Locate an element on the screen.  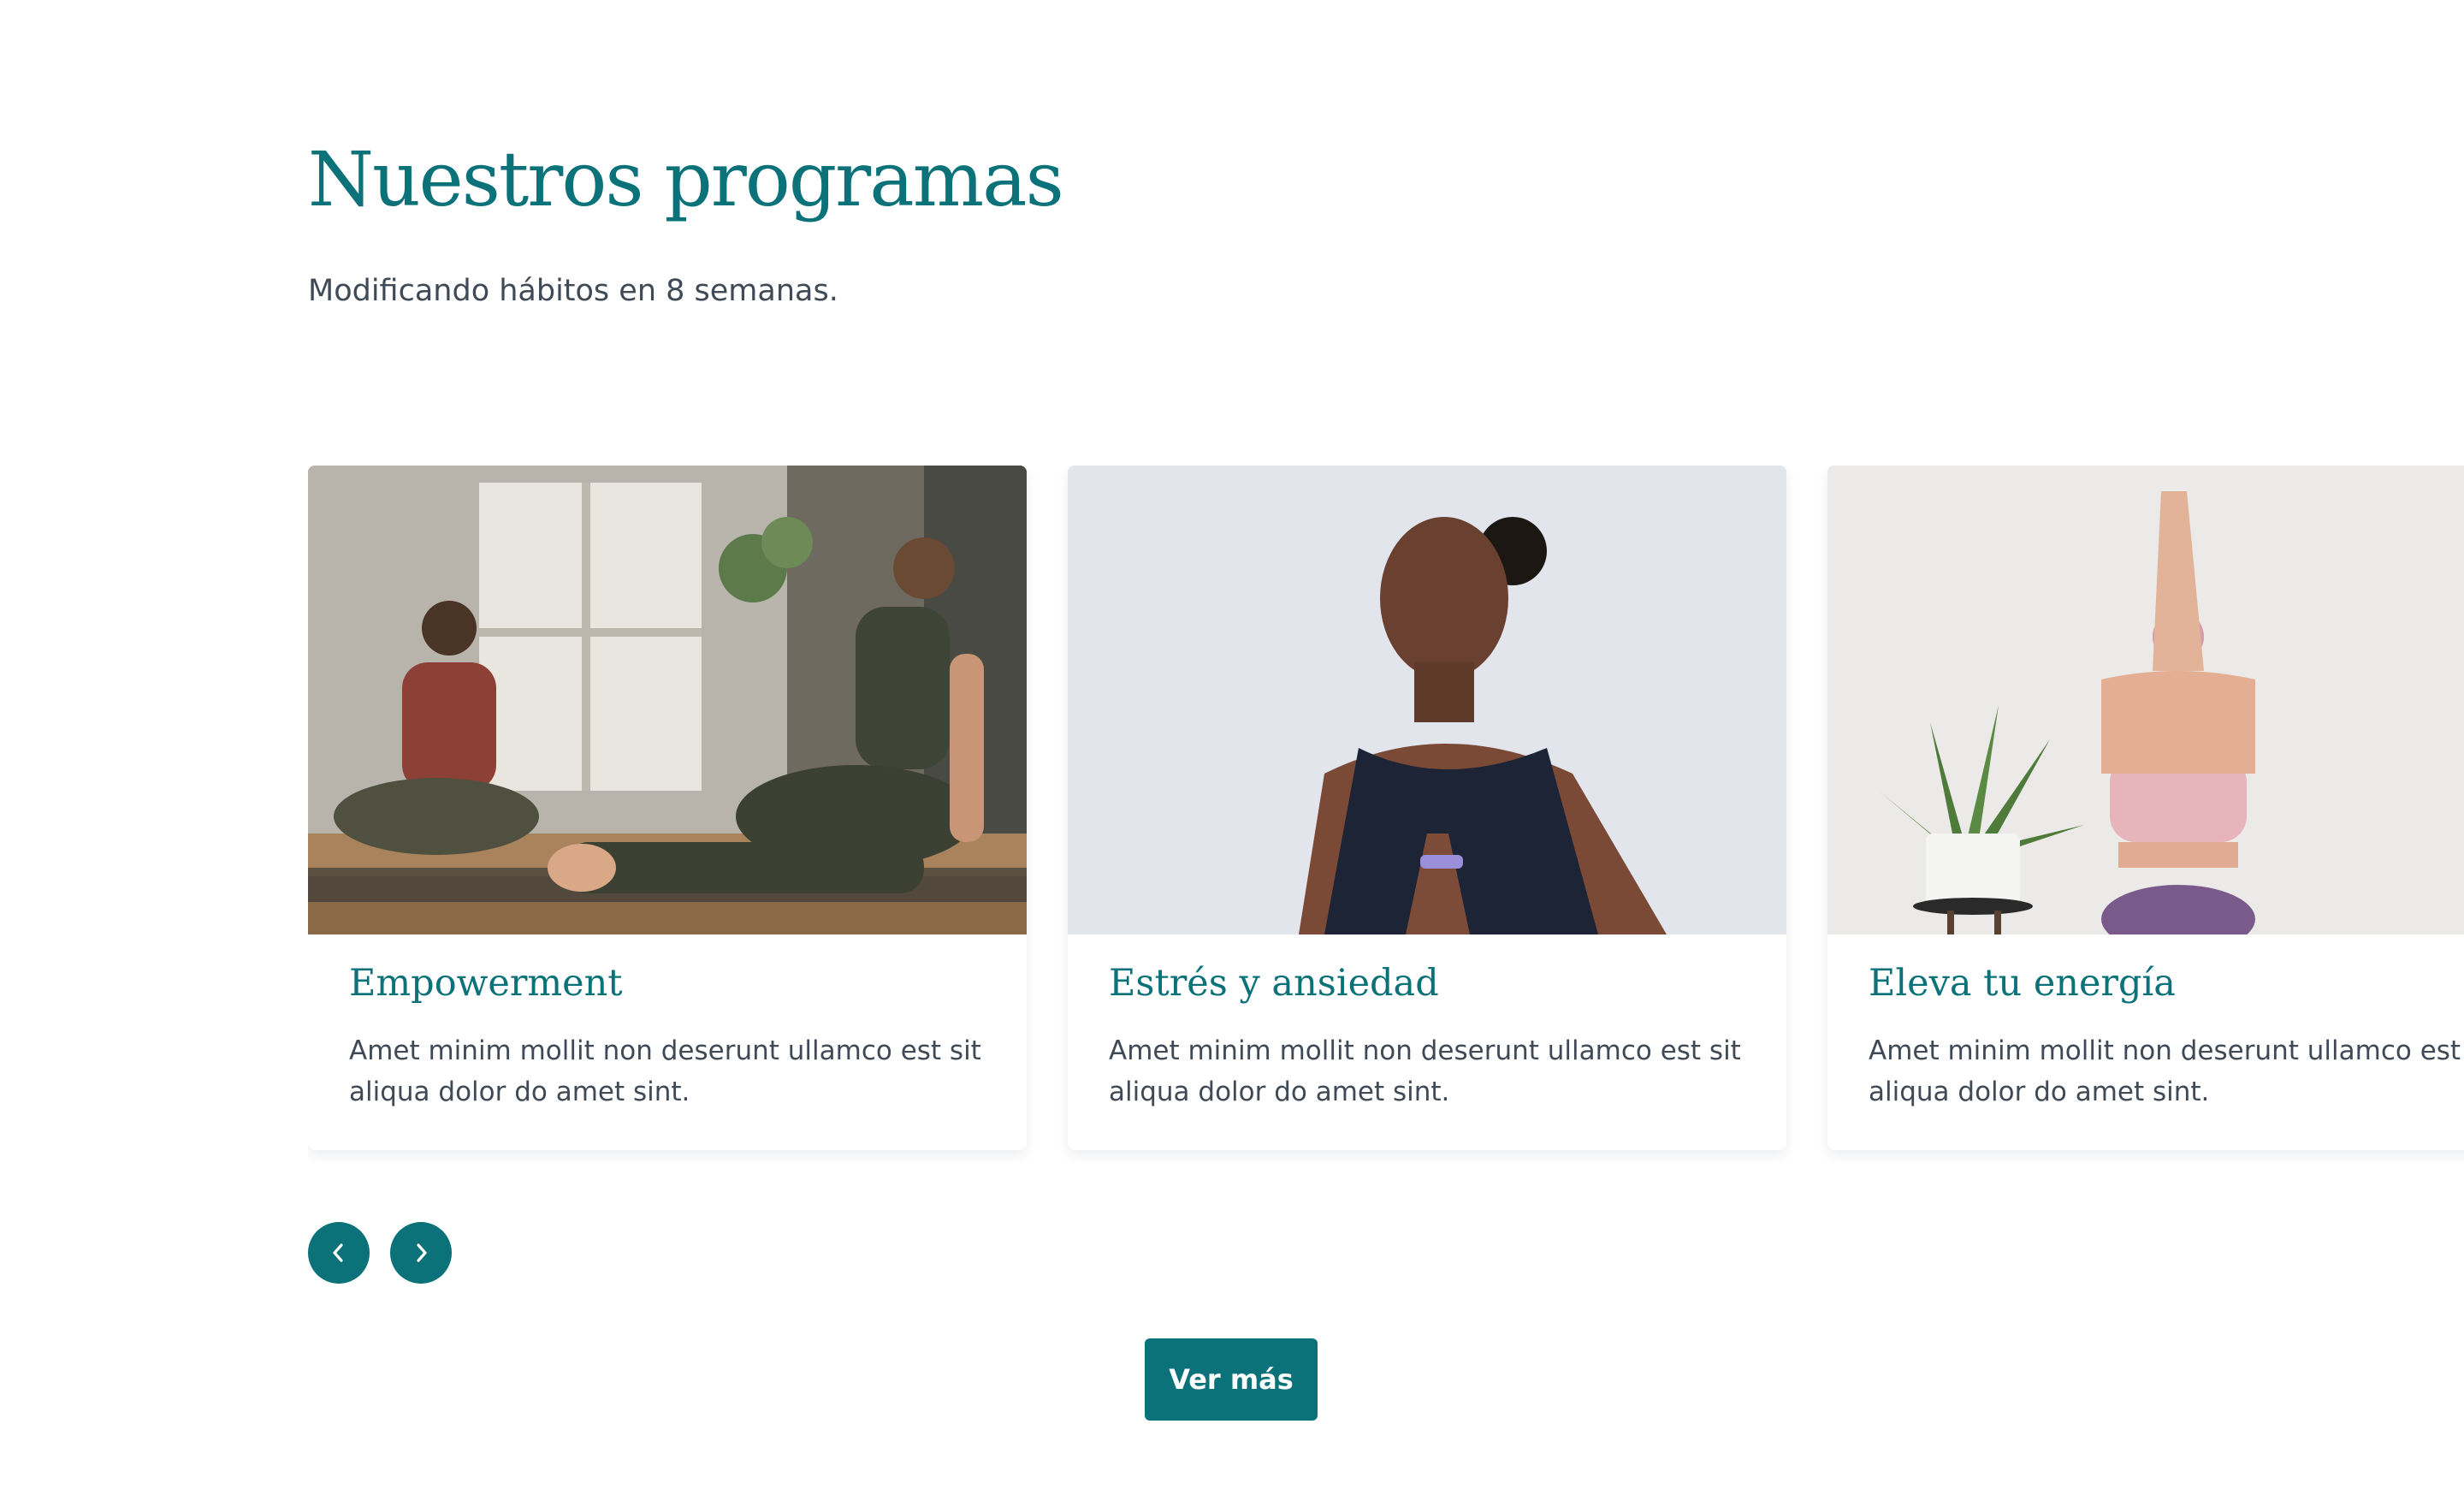
carousel-next-button is located at coordinates (421, 1253).